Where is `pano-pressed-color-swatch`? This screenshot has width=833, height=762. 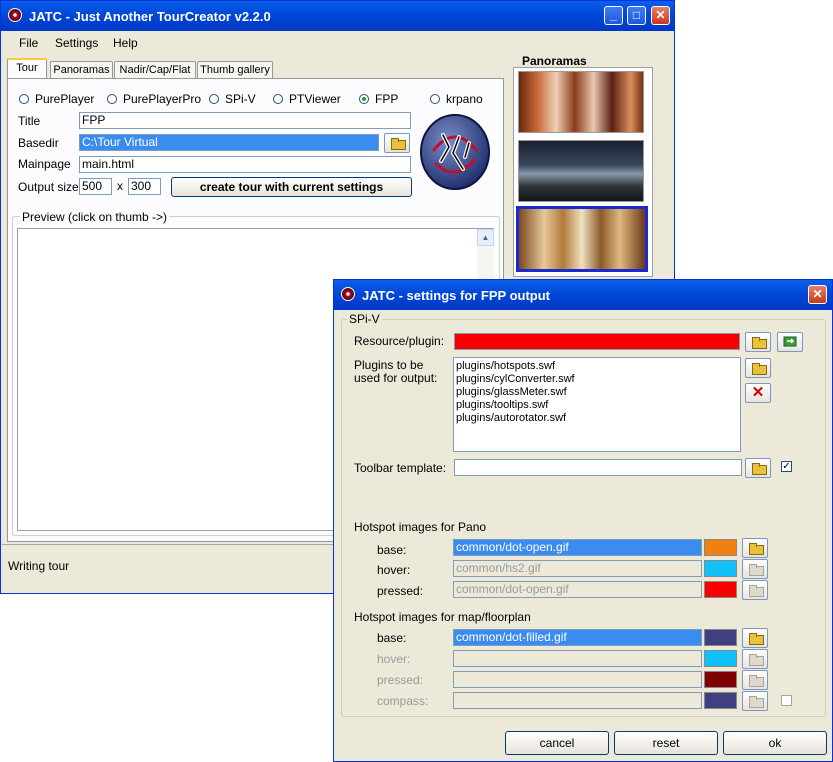 pano-pressed-color-swatch is located at coordinates (720, 589).